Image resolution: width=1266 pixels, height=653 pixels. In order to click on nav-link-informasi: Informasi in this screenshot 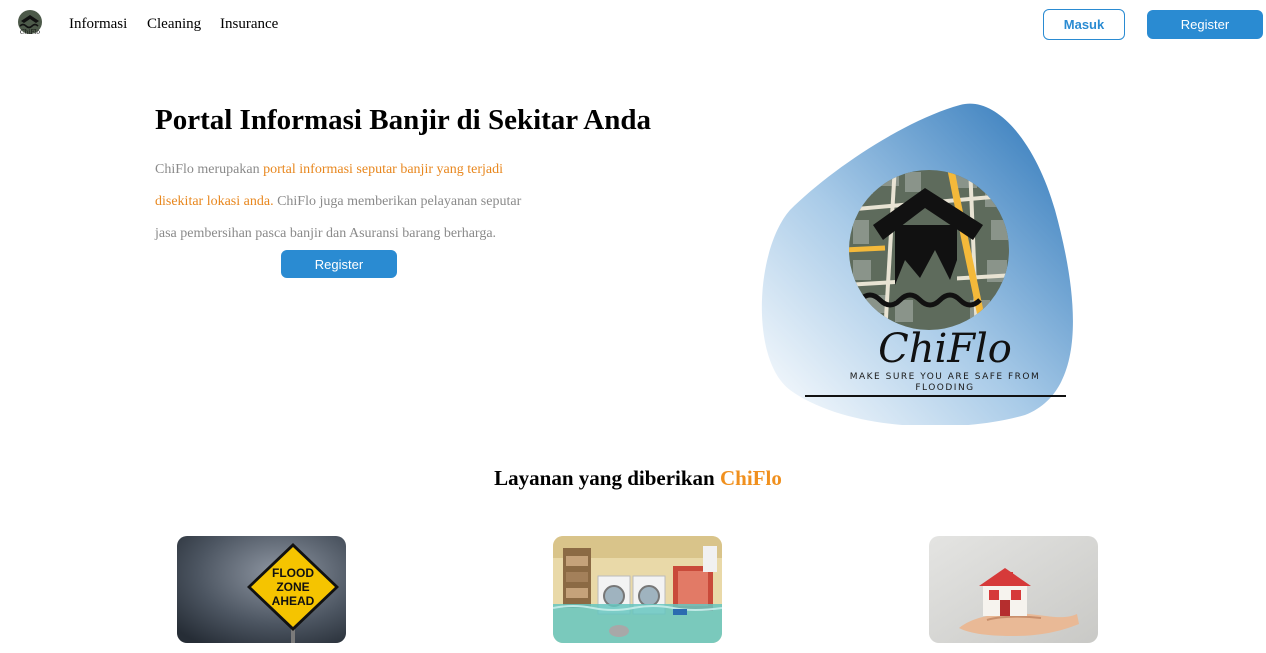, I will do `click(98, 24)`.